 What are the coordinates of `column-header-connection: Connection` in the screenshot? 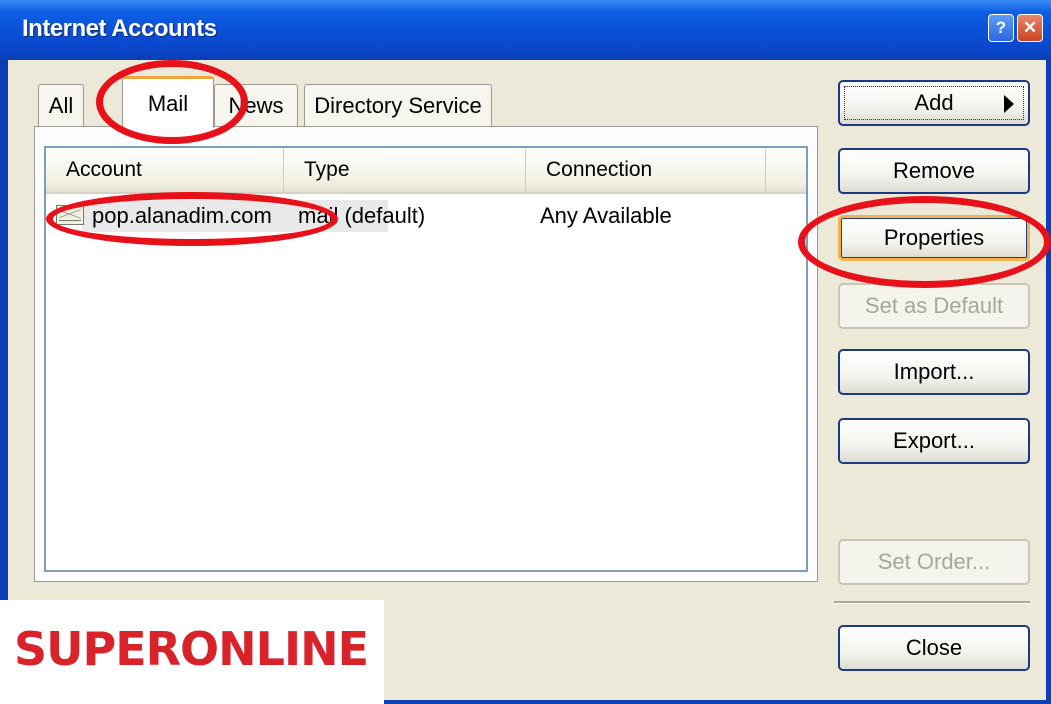 It's located at (646, 170).